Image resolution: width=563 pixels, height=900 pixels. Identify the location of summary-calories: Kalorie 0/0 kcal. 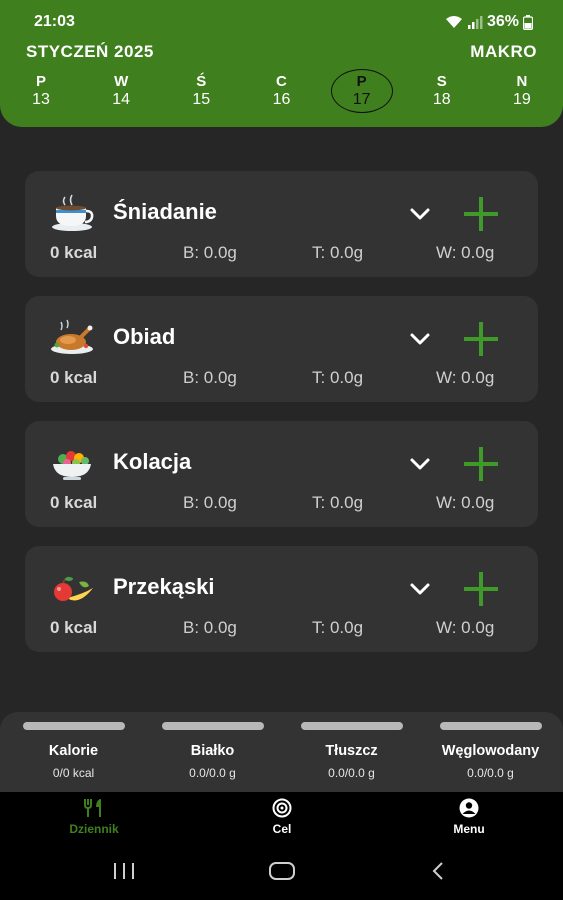
(73, 751).